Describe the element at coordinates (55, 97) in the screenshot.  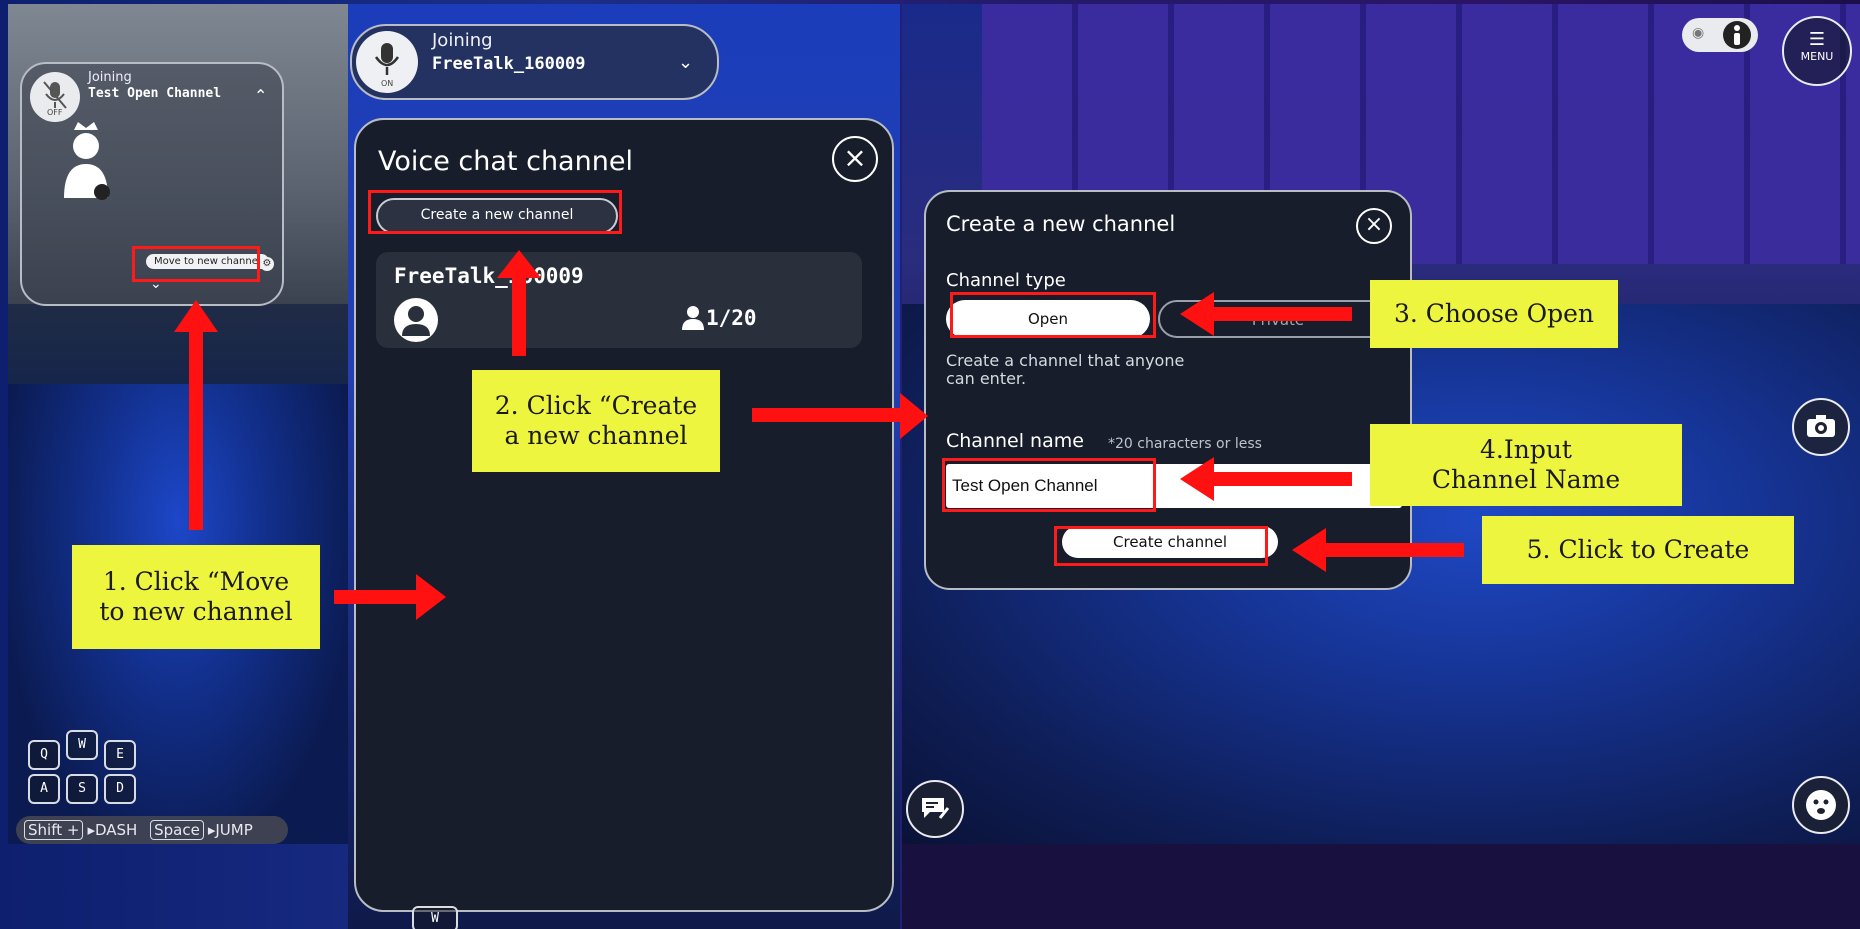
I see `mic-toggle-button: OFF` at that location.